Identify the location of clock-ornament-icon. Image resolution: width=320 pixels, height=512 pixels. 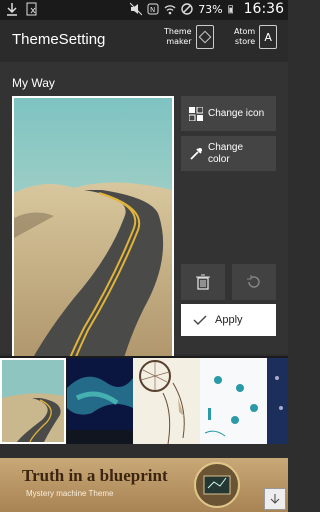
(217, 485).